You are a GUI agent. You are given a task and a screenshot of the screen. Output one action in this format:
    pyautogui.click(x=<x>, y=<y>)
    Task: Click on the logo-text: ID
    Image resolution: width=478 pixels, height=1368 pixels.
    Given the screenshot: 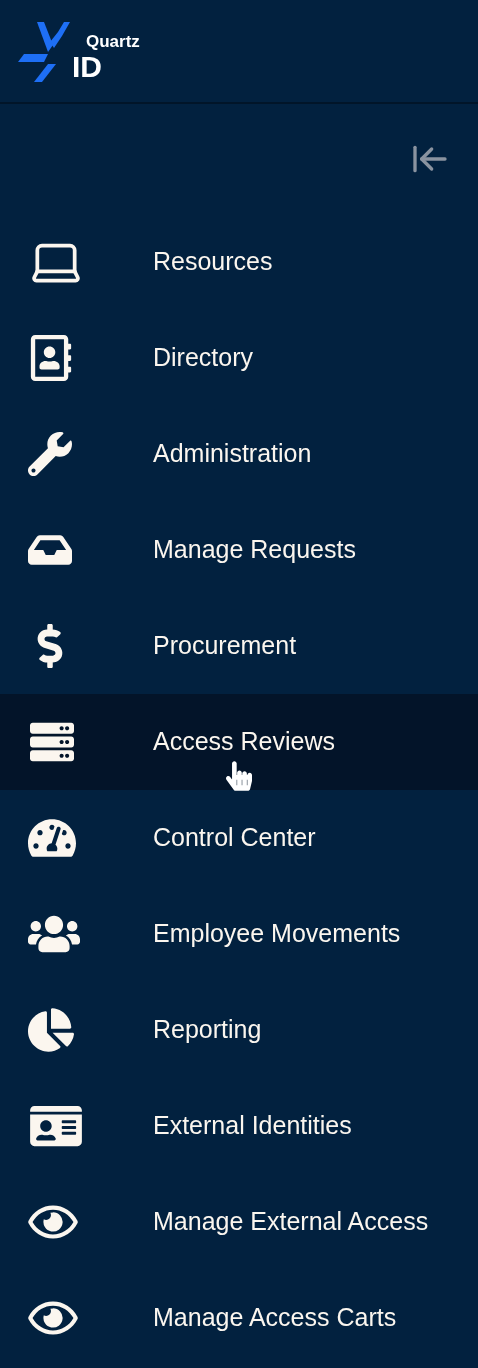 What is the action you would take?
    pyautogui.click(x=87, y=67)
    